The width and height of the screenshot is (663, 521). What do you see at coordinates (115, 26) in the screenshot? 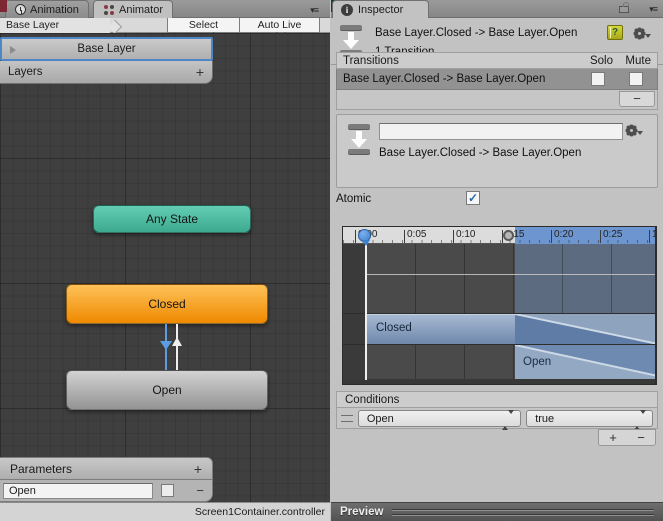
I see `breadcrumb-arrow-icon` at bounding box center [115, 26].